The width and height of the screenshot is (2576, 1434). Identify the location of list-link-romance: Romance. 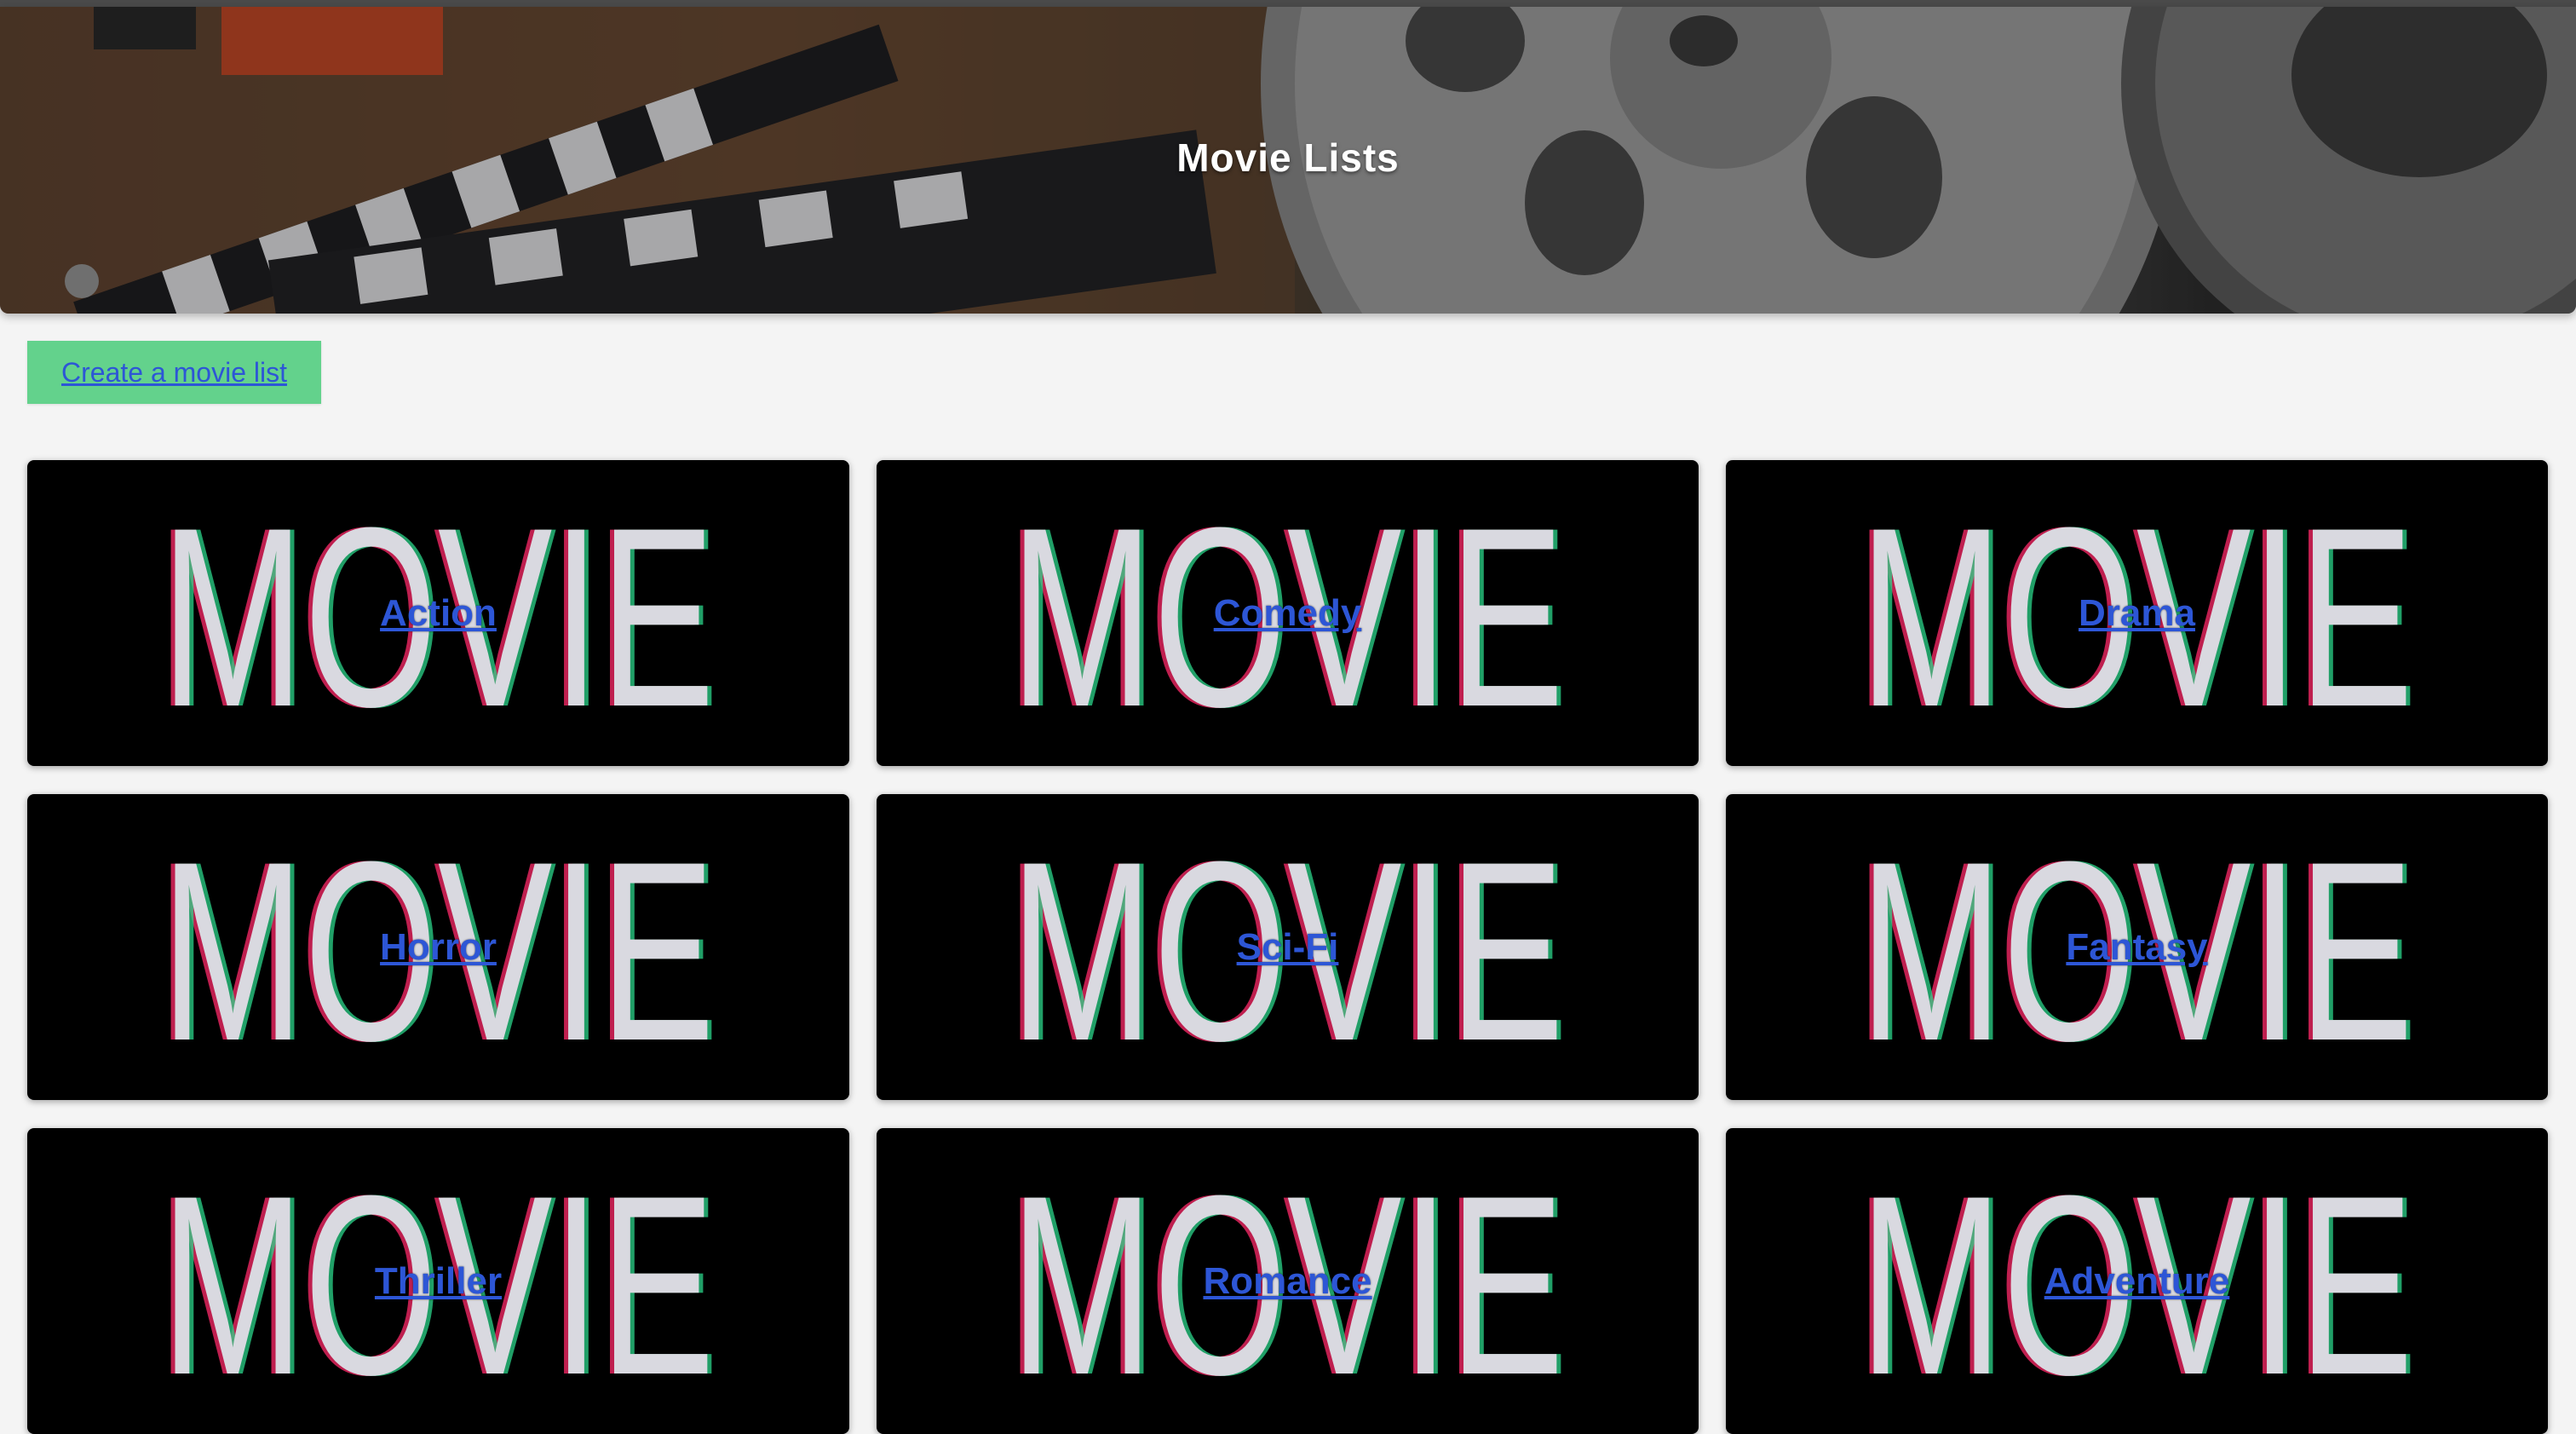
(1288, 1281).